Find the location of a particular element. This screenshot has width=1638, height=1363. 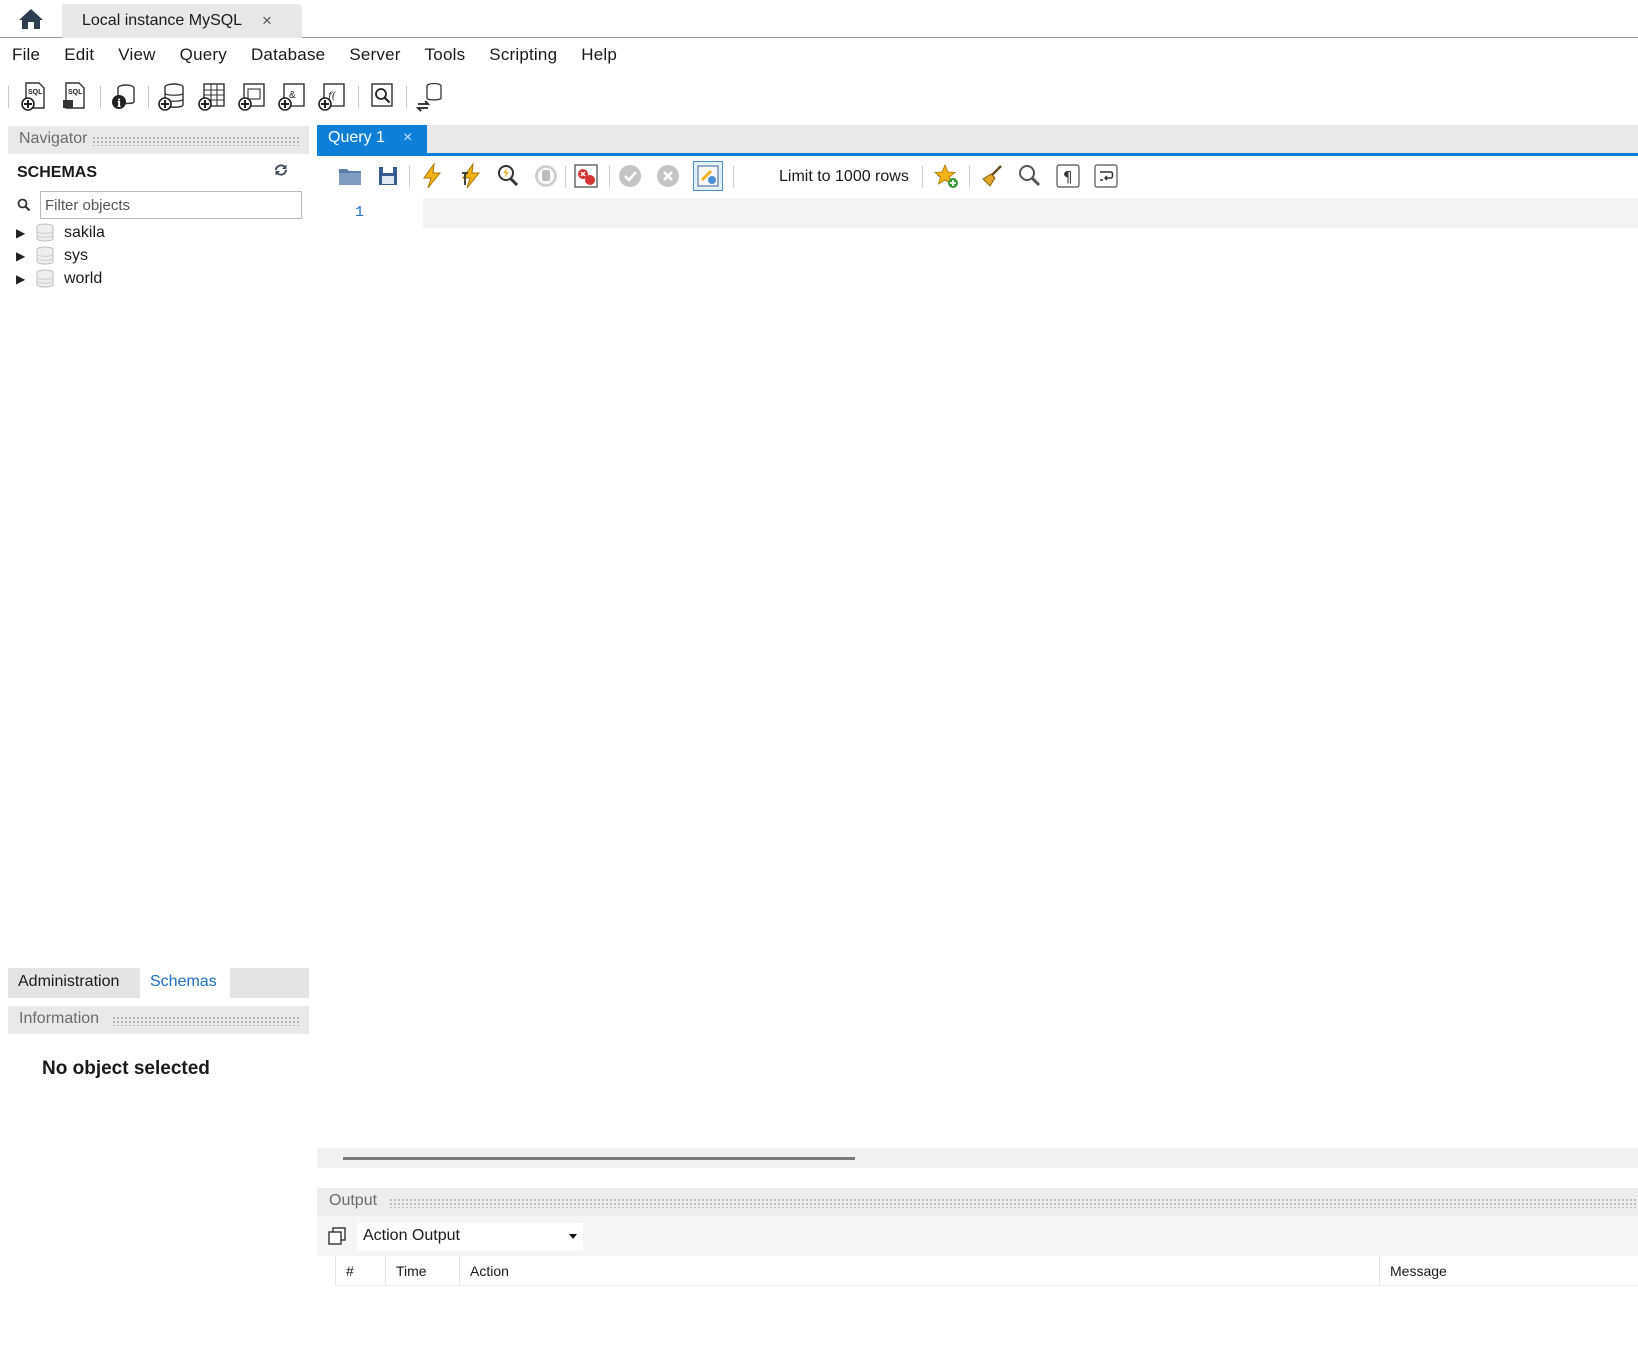

create-function-icon: f( is located at coordinates (331, 97).